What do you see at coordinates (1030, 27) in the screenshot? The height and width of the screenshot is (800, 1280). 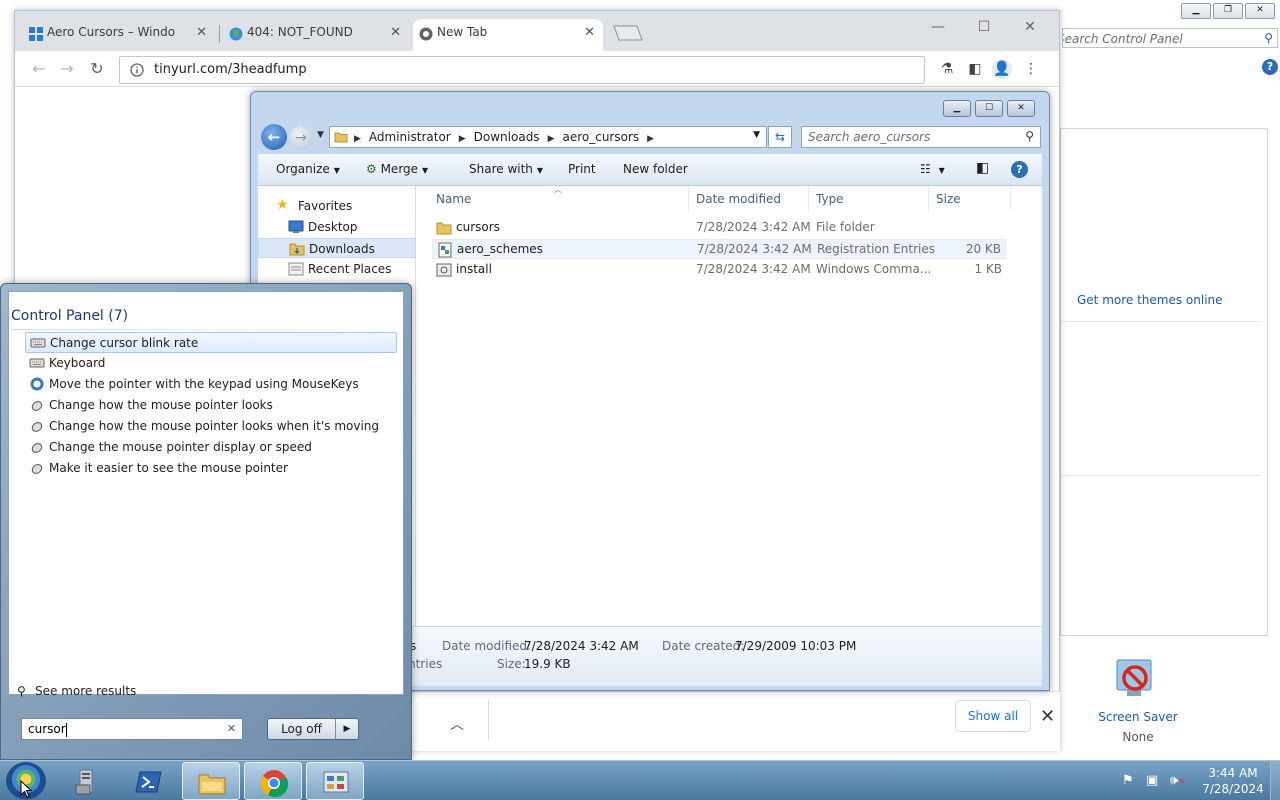 I see `close-button: ✕` at bounding box center [1030, 27].